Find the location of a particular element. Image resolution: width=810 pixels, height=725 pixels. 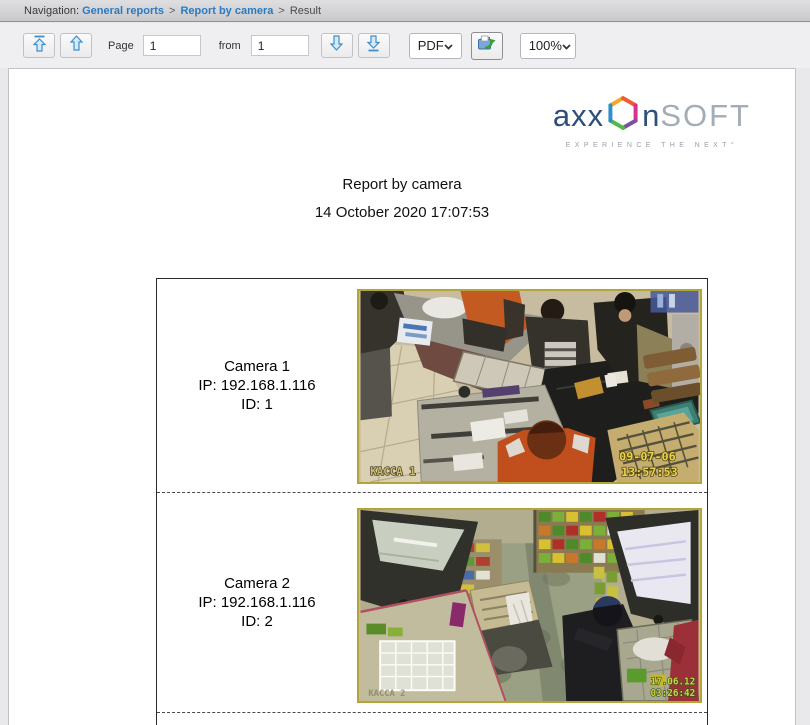

camera-1-image-cell: KACCA 1 09-07-06 13:57:53 is located at coordinates (532, 385).